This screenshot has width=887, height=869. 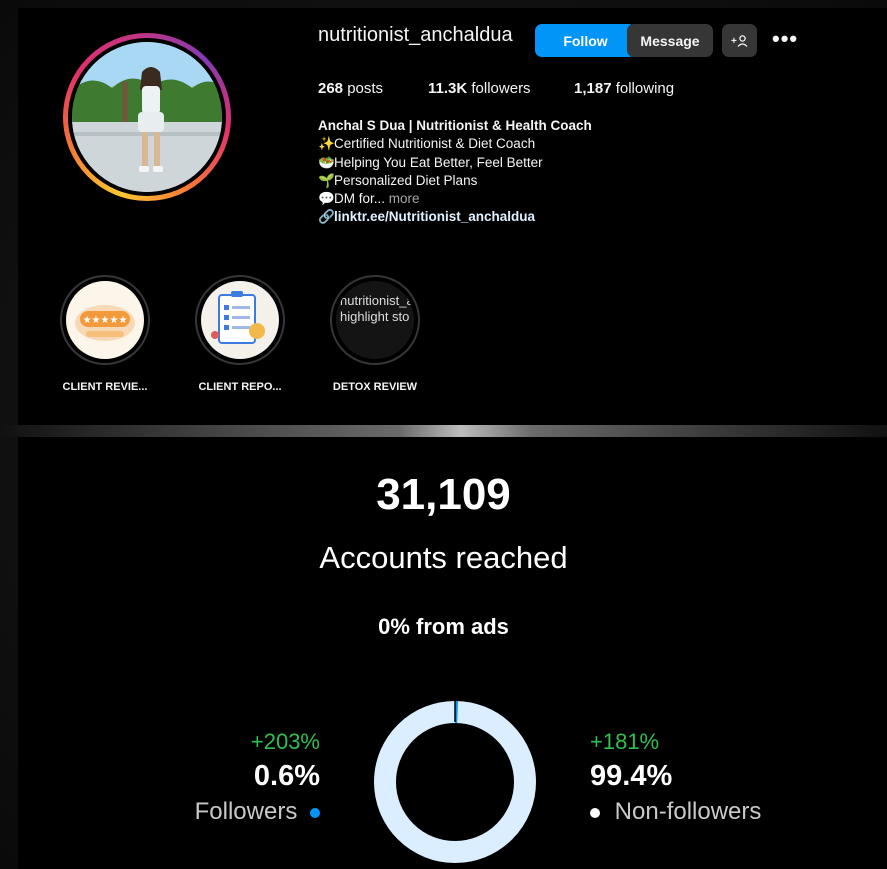 I want to click on non-followers-breakdown: +181% 99.4% Non-followers, so click(x=710, y=778).